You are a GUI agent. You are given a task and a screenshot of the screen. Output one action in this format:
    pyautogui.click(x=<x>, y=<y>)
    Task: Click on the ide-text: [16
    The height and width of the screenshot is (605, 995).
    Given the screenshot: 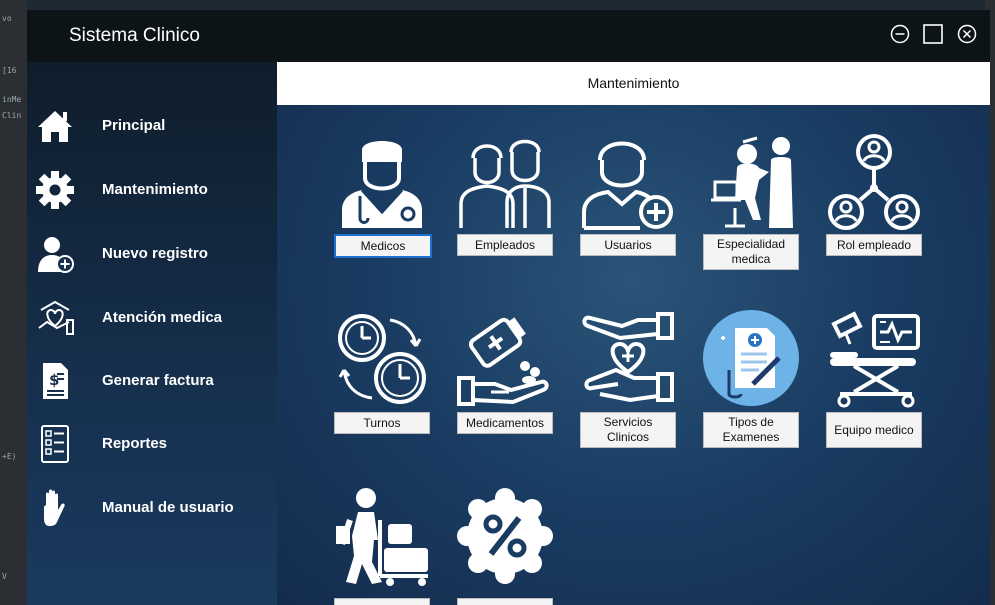 What is the action you would take?
    pyautogui.click(x=9, y=70)
    